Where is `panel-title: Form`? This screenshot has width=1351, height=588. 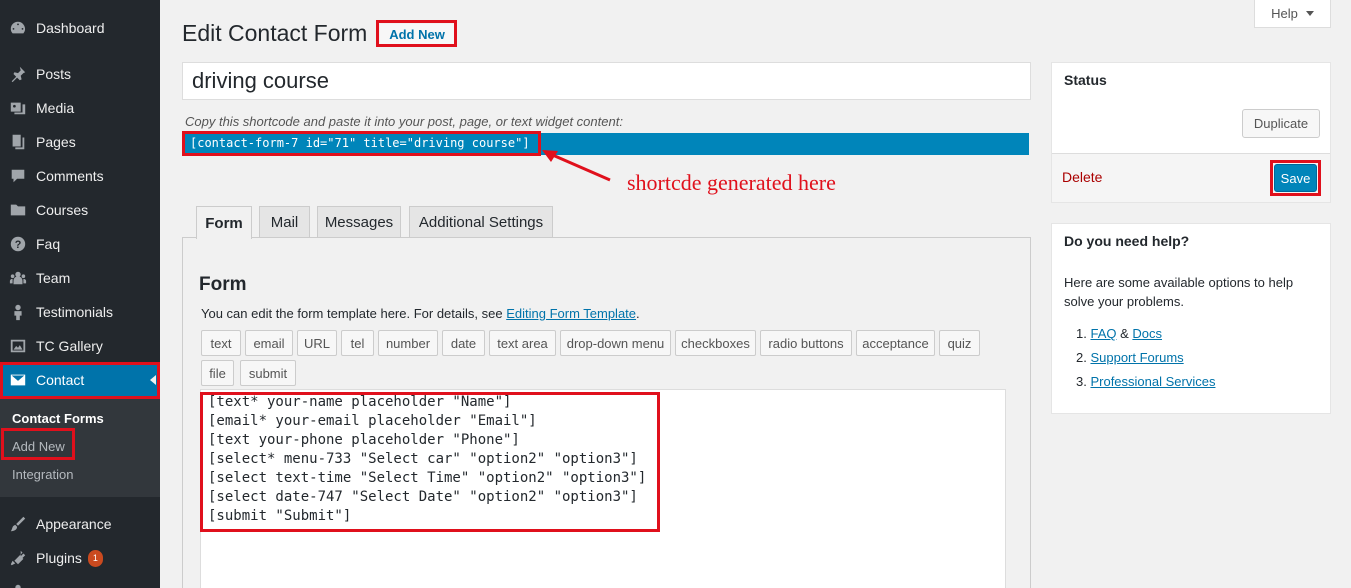 panel-title: Form is located at coordinates (223, 284).